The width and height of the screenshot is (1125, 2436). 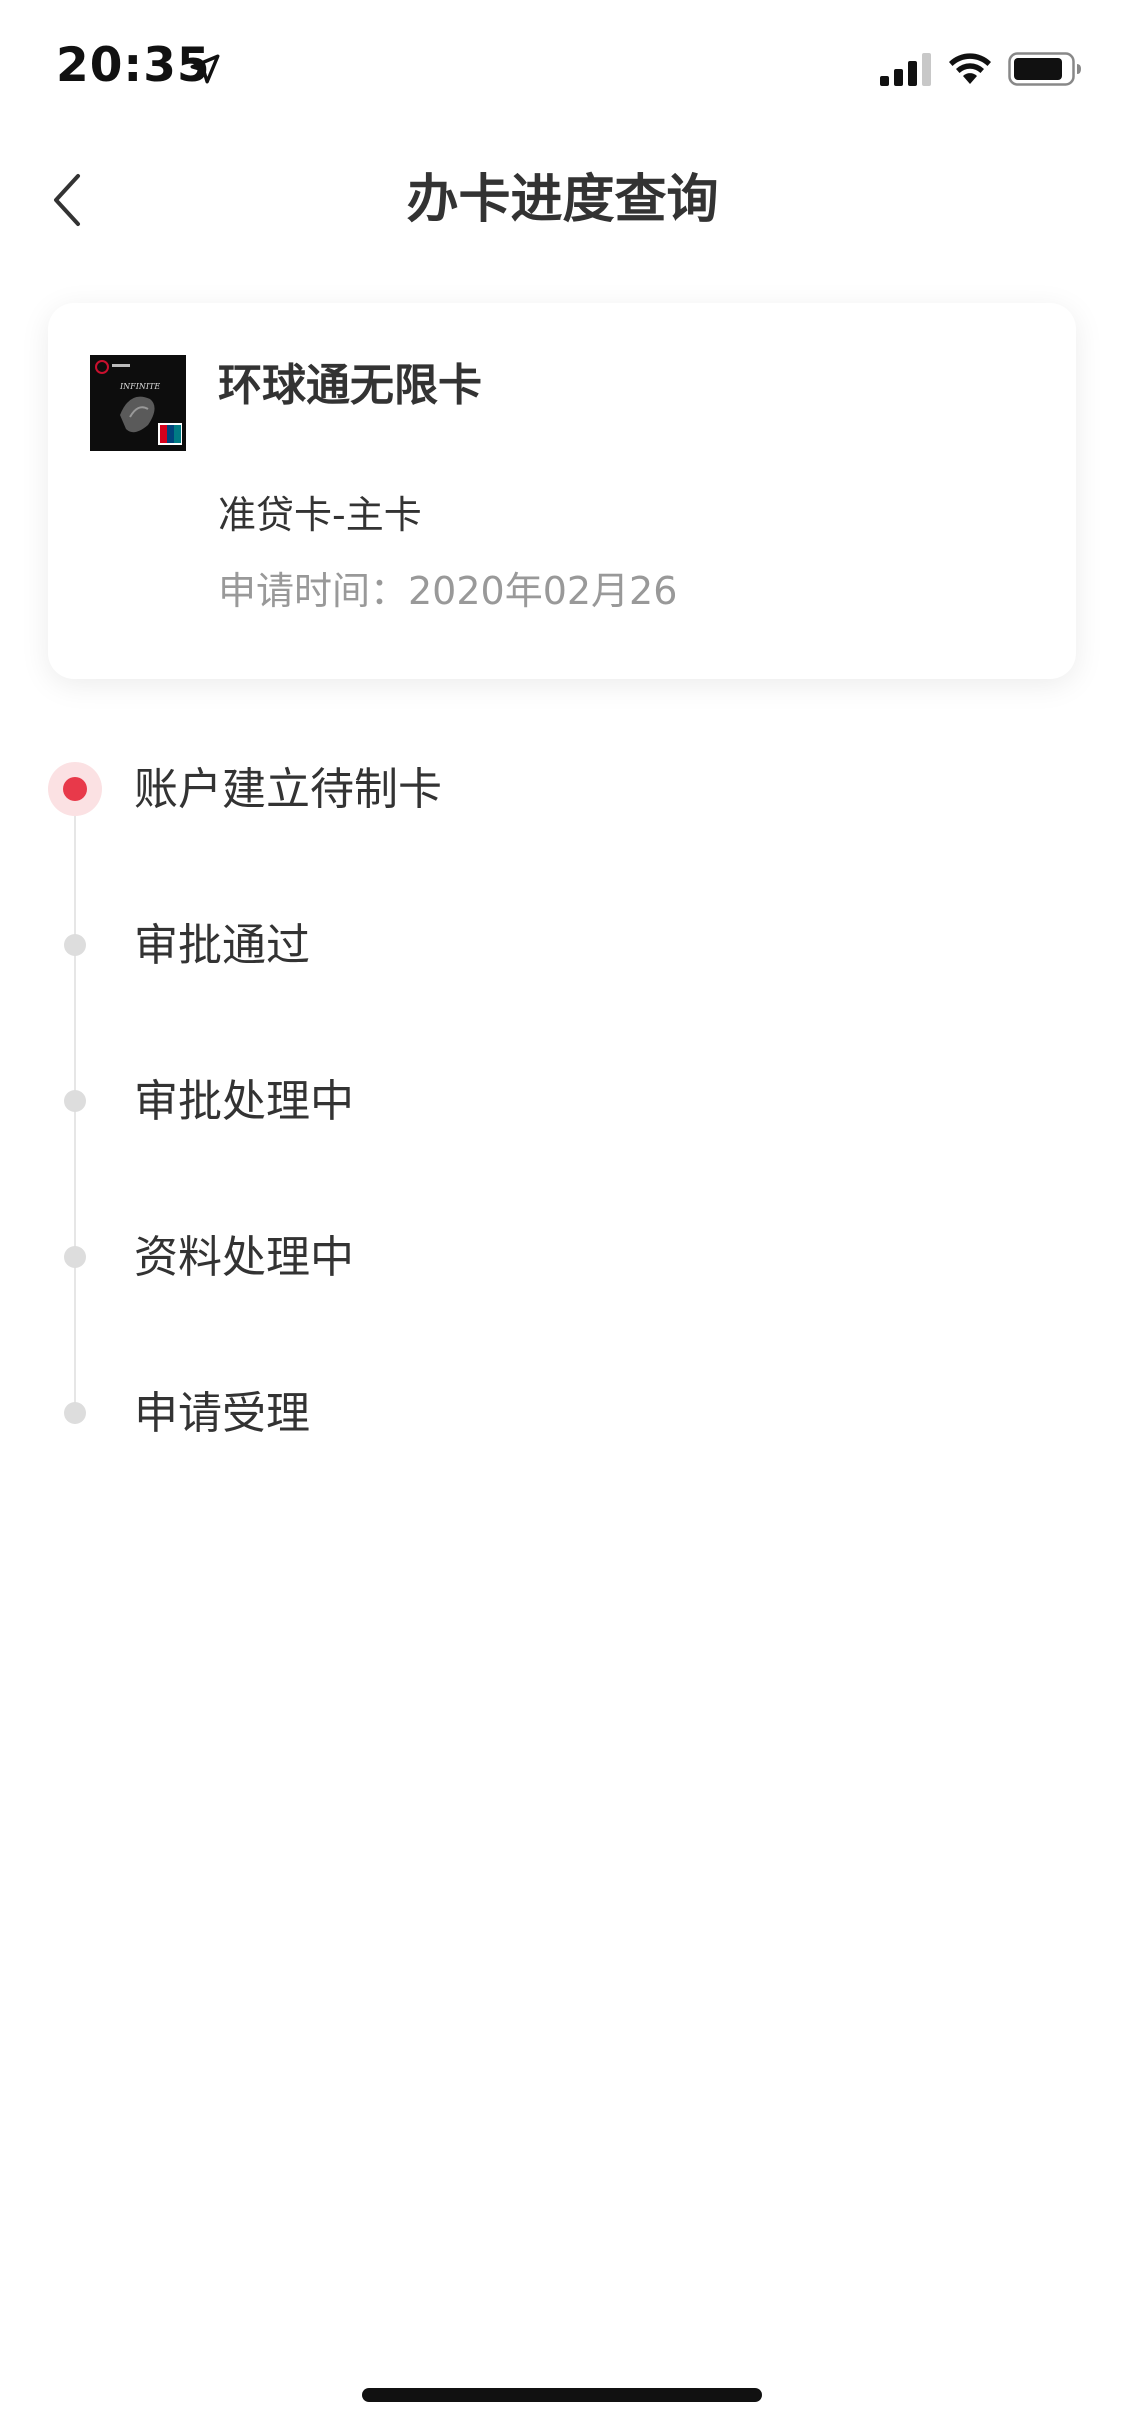 What do you see at coordinates (222, 945) in the screenshot?
I see `step-label: 审批通过` at bounding box center [222, 945].